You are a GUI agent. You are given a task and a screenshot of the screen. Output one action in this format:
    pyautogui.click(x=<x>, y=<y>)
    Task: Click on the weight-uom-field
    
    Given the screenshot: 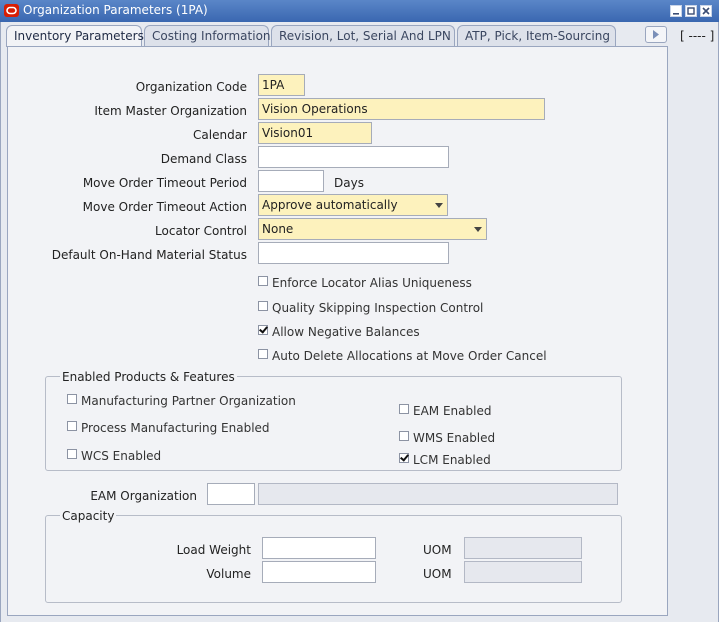 What is the action you would take?
    pyautogui.click(x=523, y=548)
    